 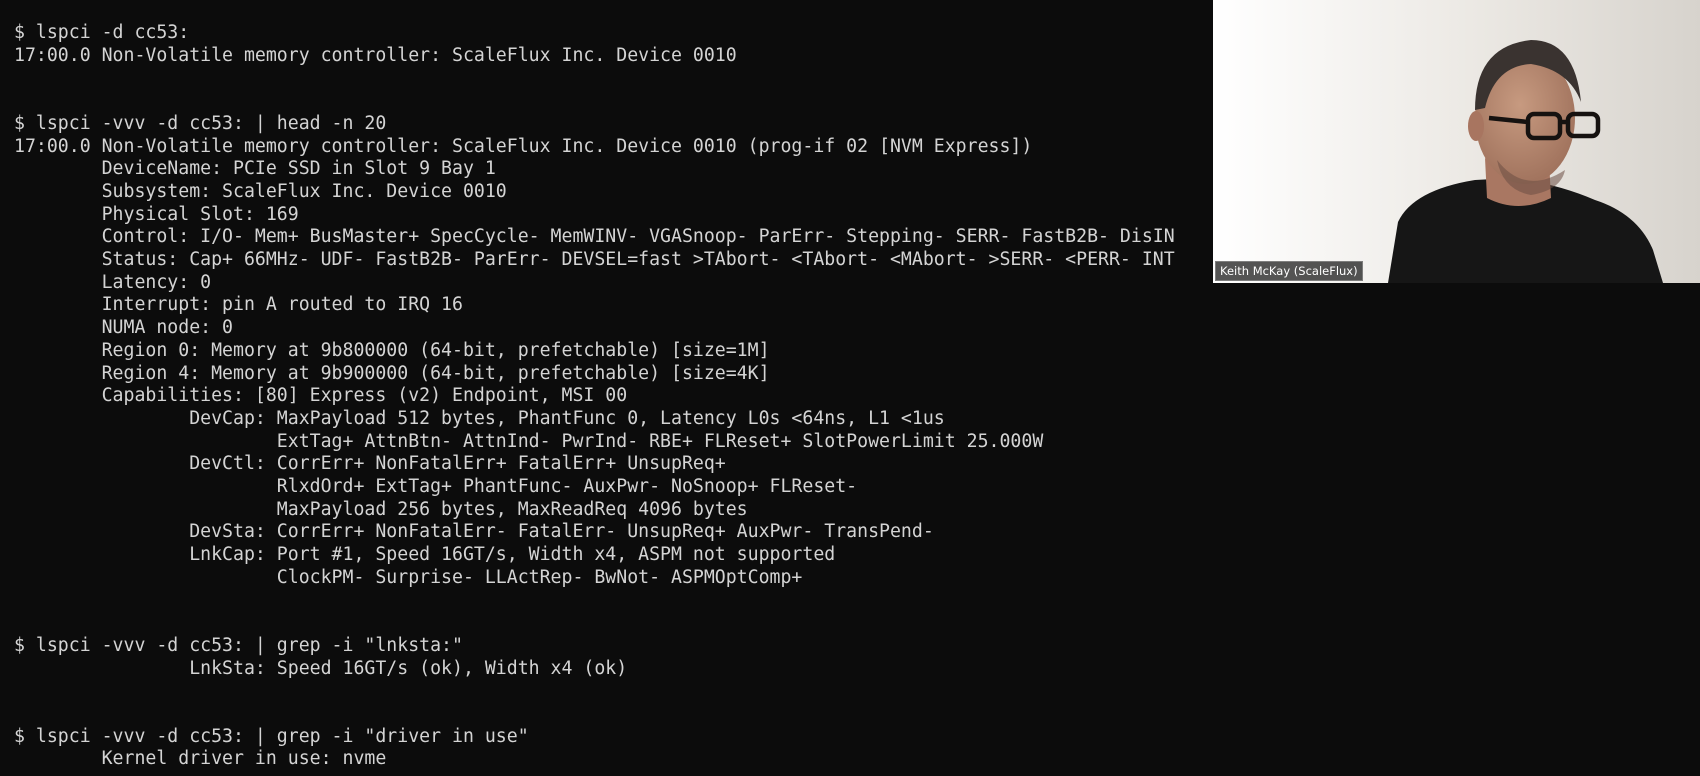 I want to click on participant-video-tile: Keith McKay (ScaleFlux), so click(x=1456, y=141).